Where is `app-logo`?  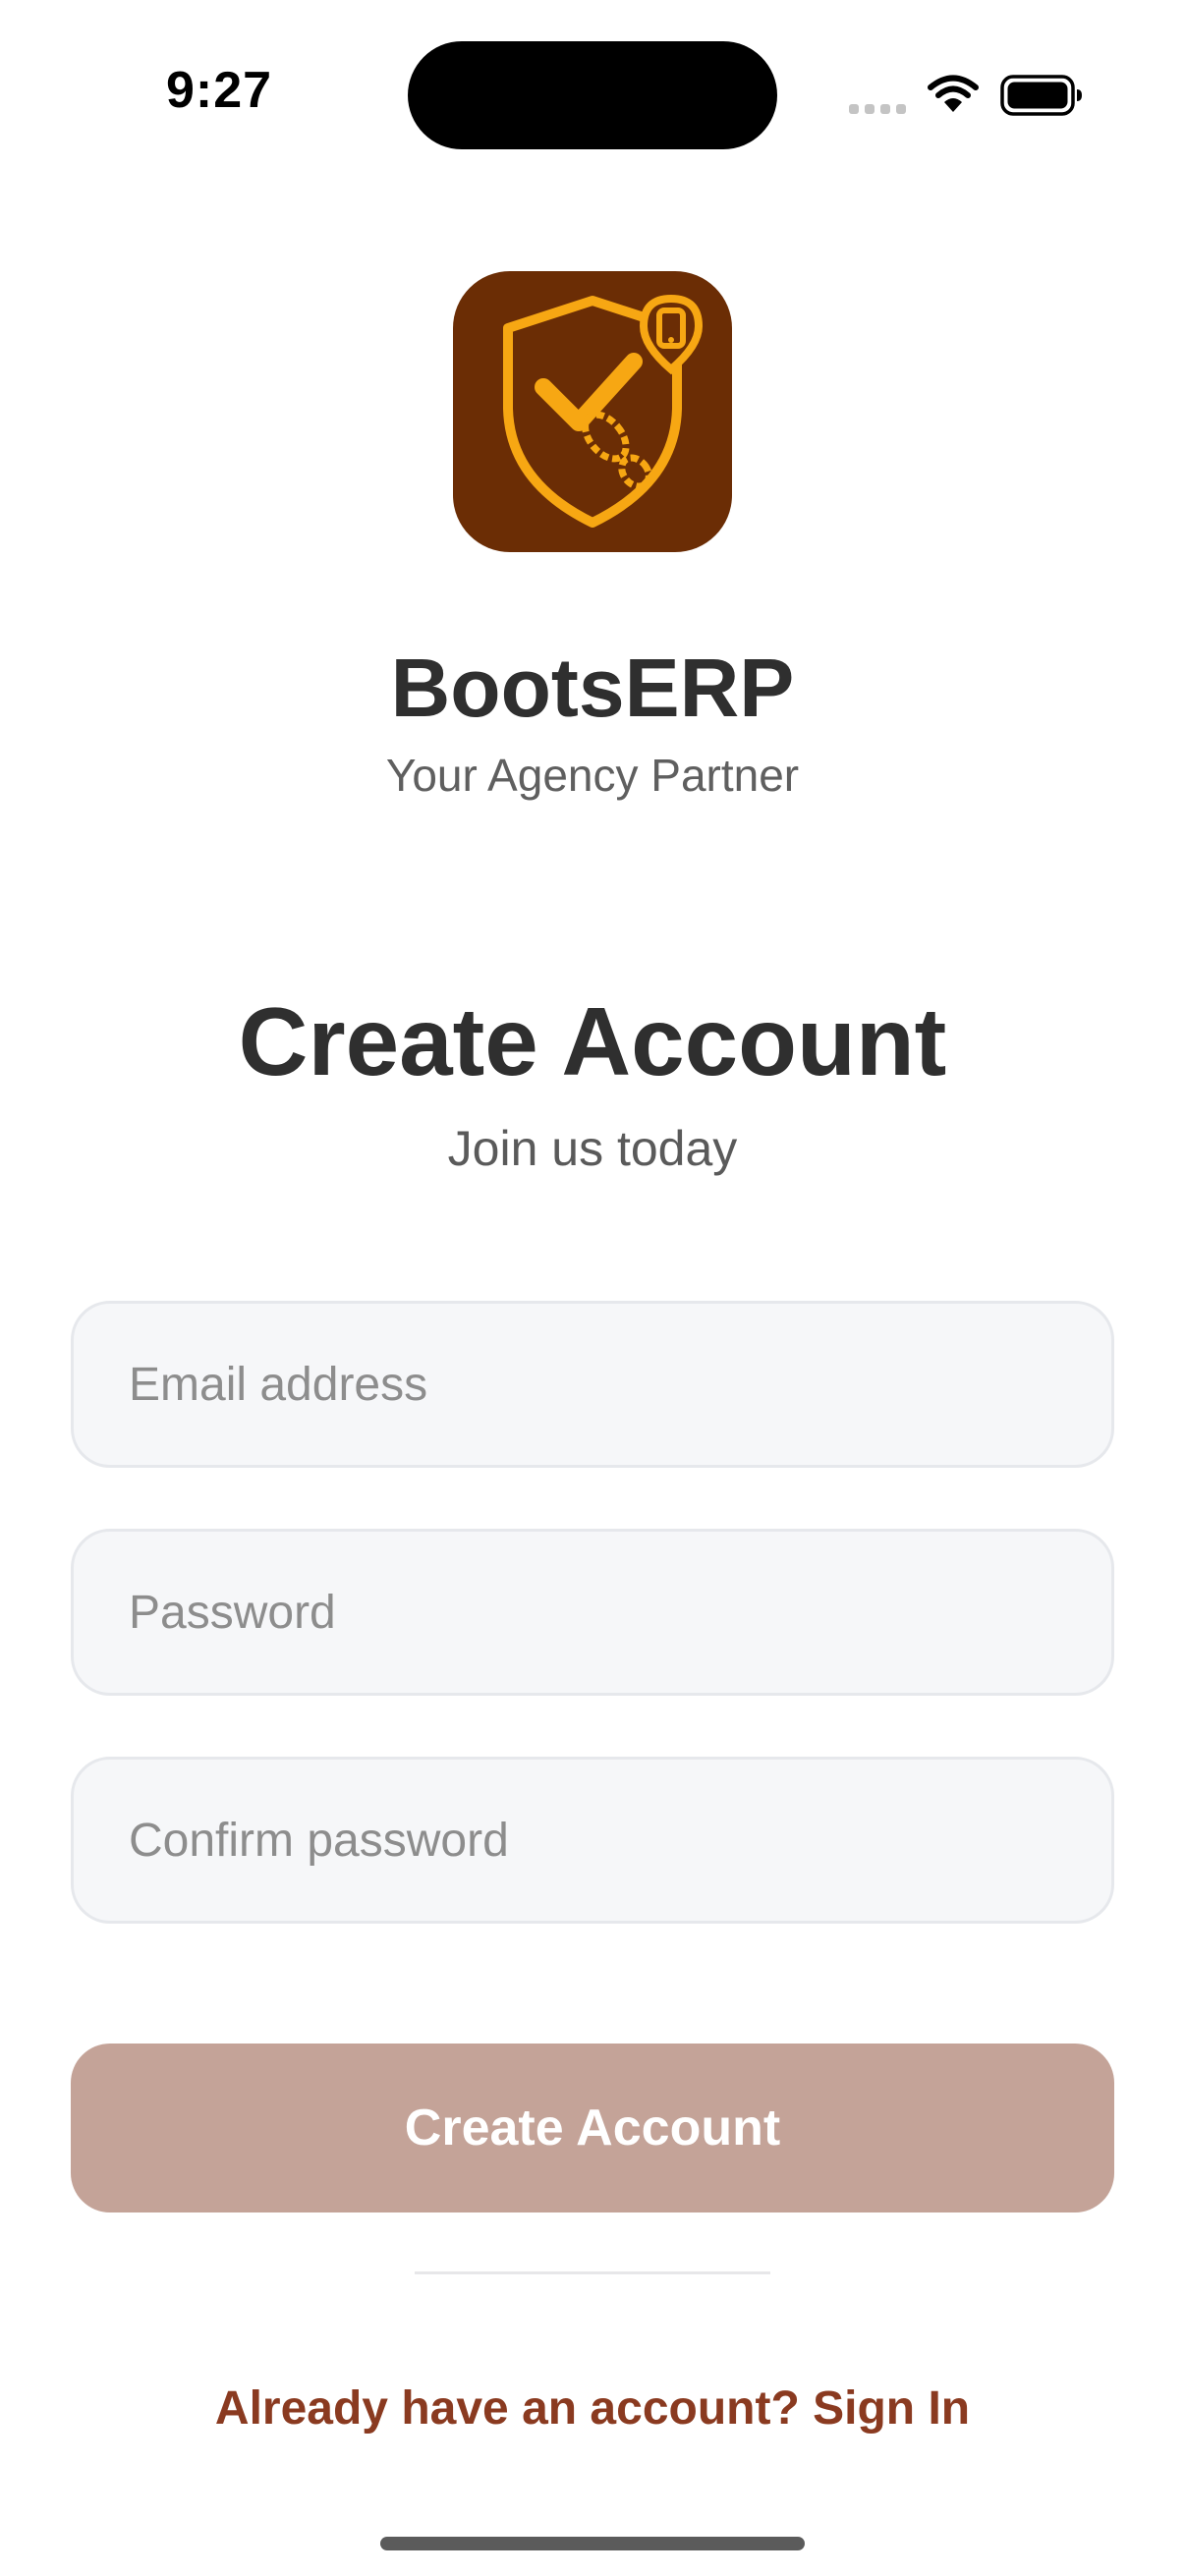
app-logo is located at coordinates (592, 411).